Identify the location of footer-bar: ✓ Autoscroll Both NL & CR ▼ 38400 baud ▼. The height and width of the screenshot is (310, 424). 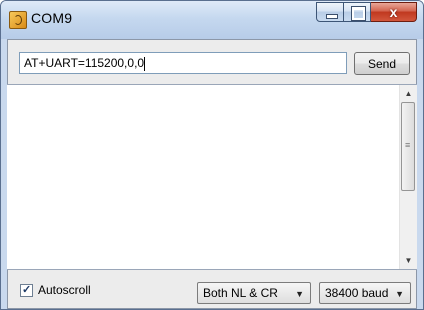
(212, 289).